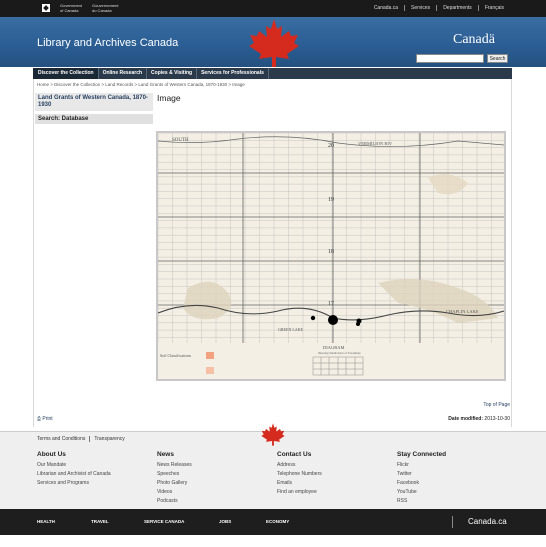 The height and width of the screenshot is (547, 546). I want to click on map-label-chaplin: CHAPLIN LAKE, so click(462, 311).